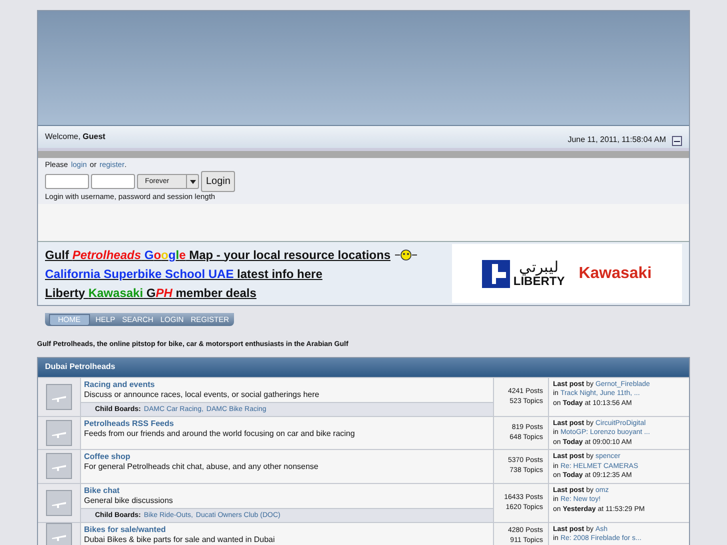 This screenshot has height=545, width=727. What do you see at coordinates (202, 395) in the screenshot?
I see `board-description: Discuss or announce races, local events, or social gatherings here` at bounding box center [202, 395].